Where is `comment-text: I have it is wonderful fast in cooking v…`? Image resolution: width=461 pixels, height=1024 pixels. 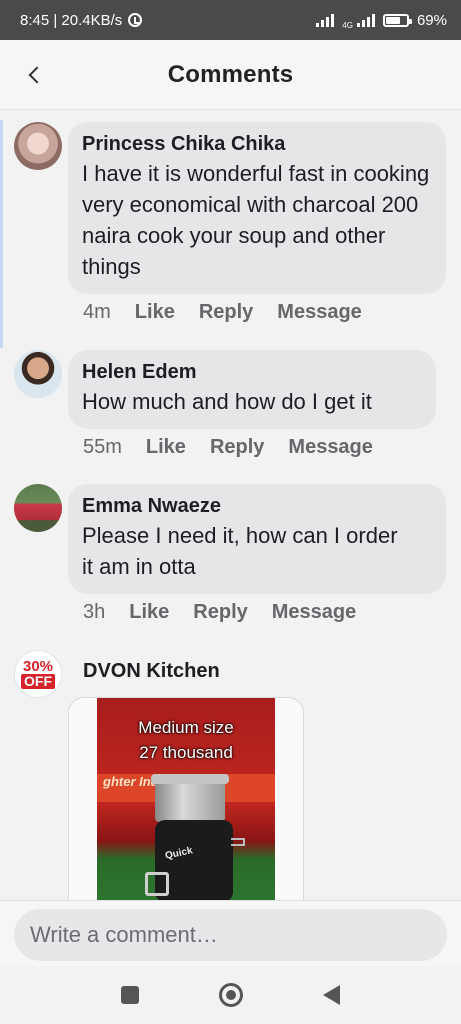 comment-text: I have it is wonderful fast in cooking v… is located at coordinates (256, 220).